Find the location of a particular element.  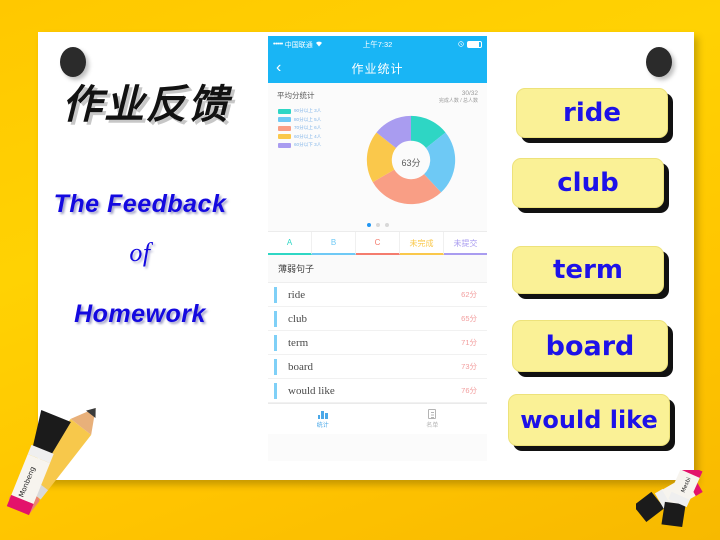

markers-decoration: Mesbi Mesbi is located at coordinates (676, 501).